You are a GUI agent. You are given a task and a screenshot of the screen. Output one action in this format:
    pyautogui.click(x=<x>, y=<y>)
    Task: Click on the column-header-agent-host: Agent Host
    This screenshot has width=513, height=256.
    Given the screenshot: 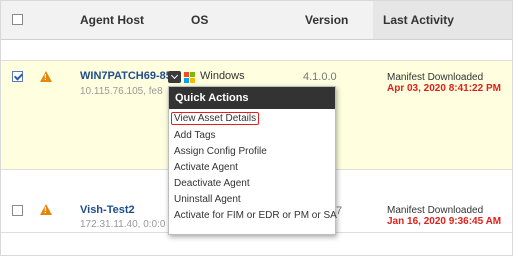 What is the action you would take?
    pyautogui.click(x=112, y=20)
    